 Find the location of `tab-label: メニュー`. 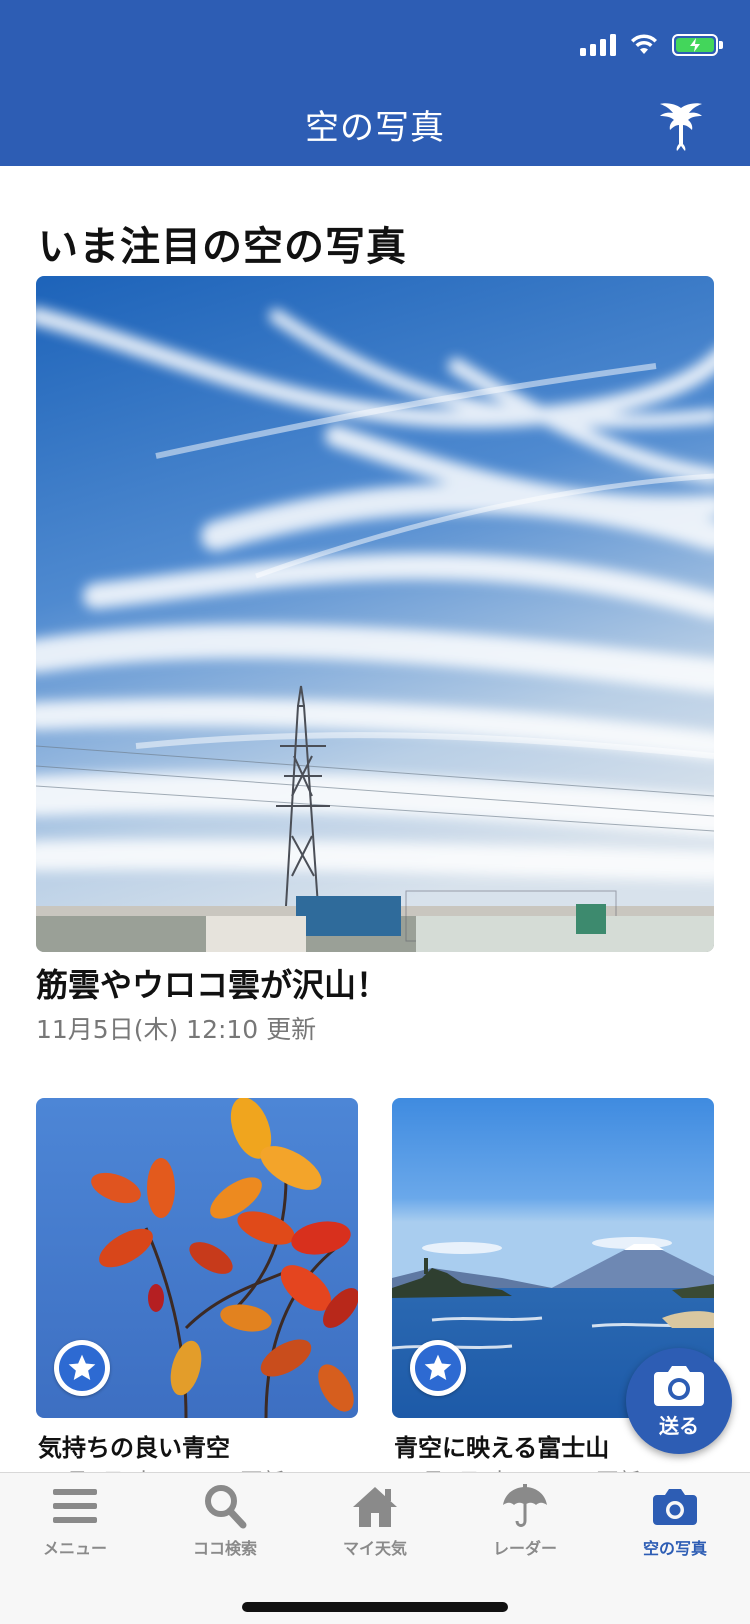

tab-label: メニュー is located at coordinates (74, 1548).